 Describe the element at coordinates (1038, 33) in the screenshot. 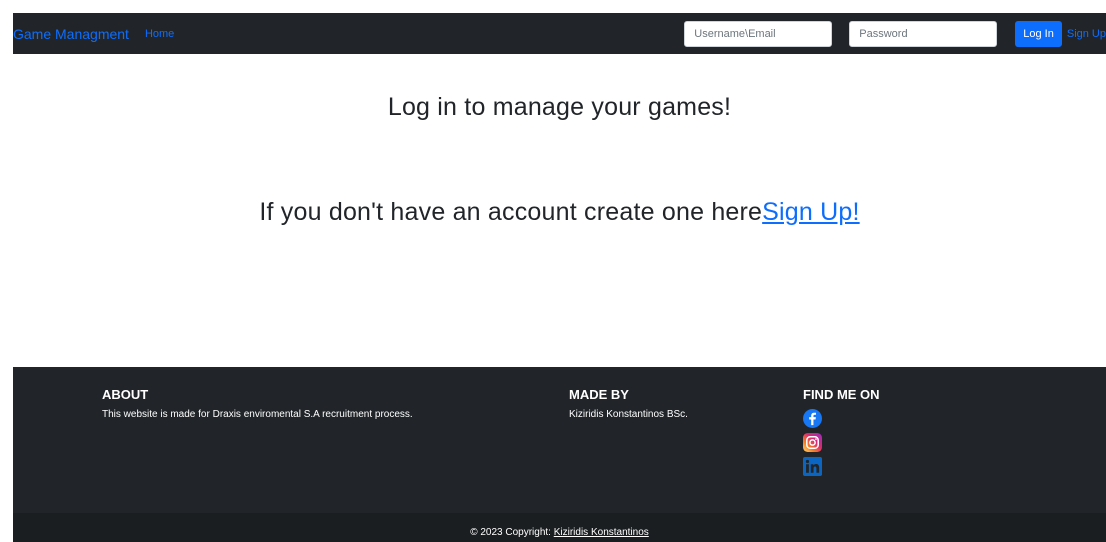

I see `login-button: Log In` at that location.